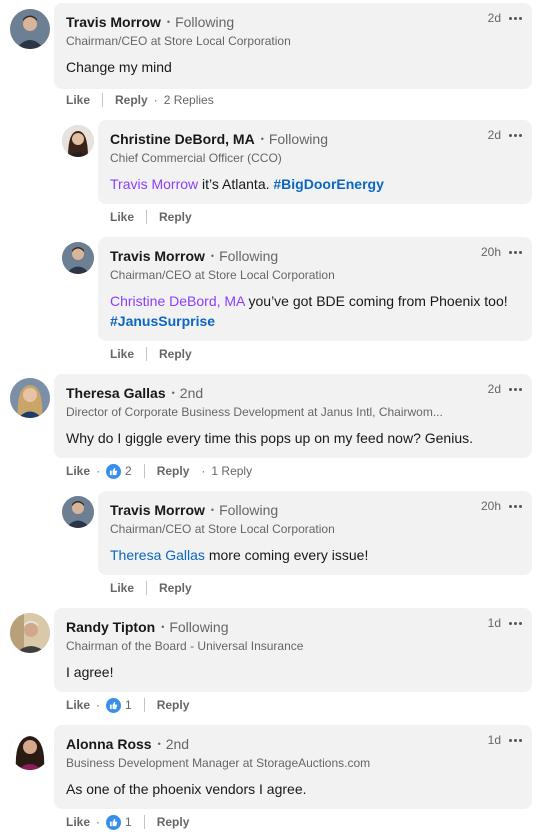  I want to click on comment-actions: Like Reply, so click(151, 217).